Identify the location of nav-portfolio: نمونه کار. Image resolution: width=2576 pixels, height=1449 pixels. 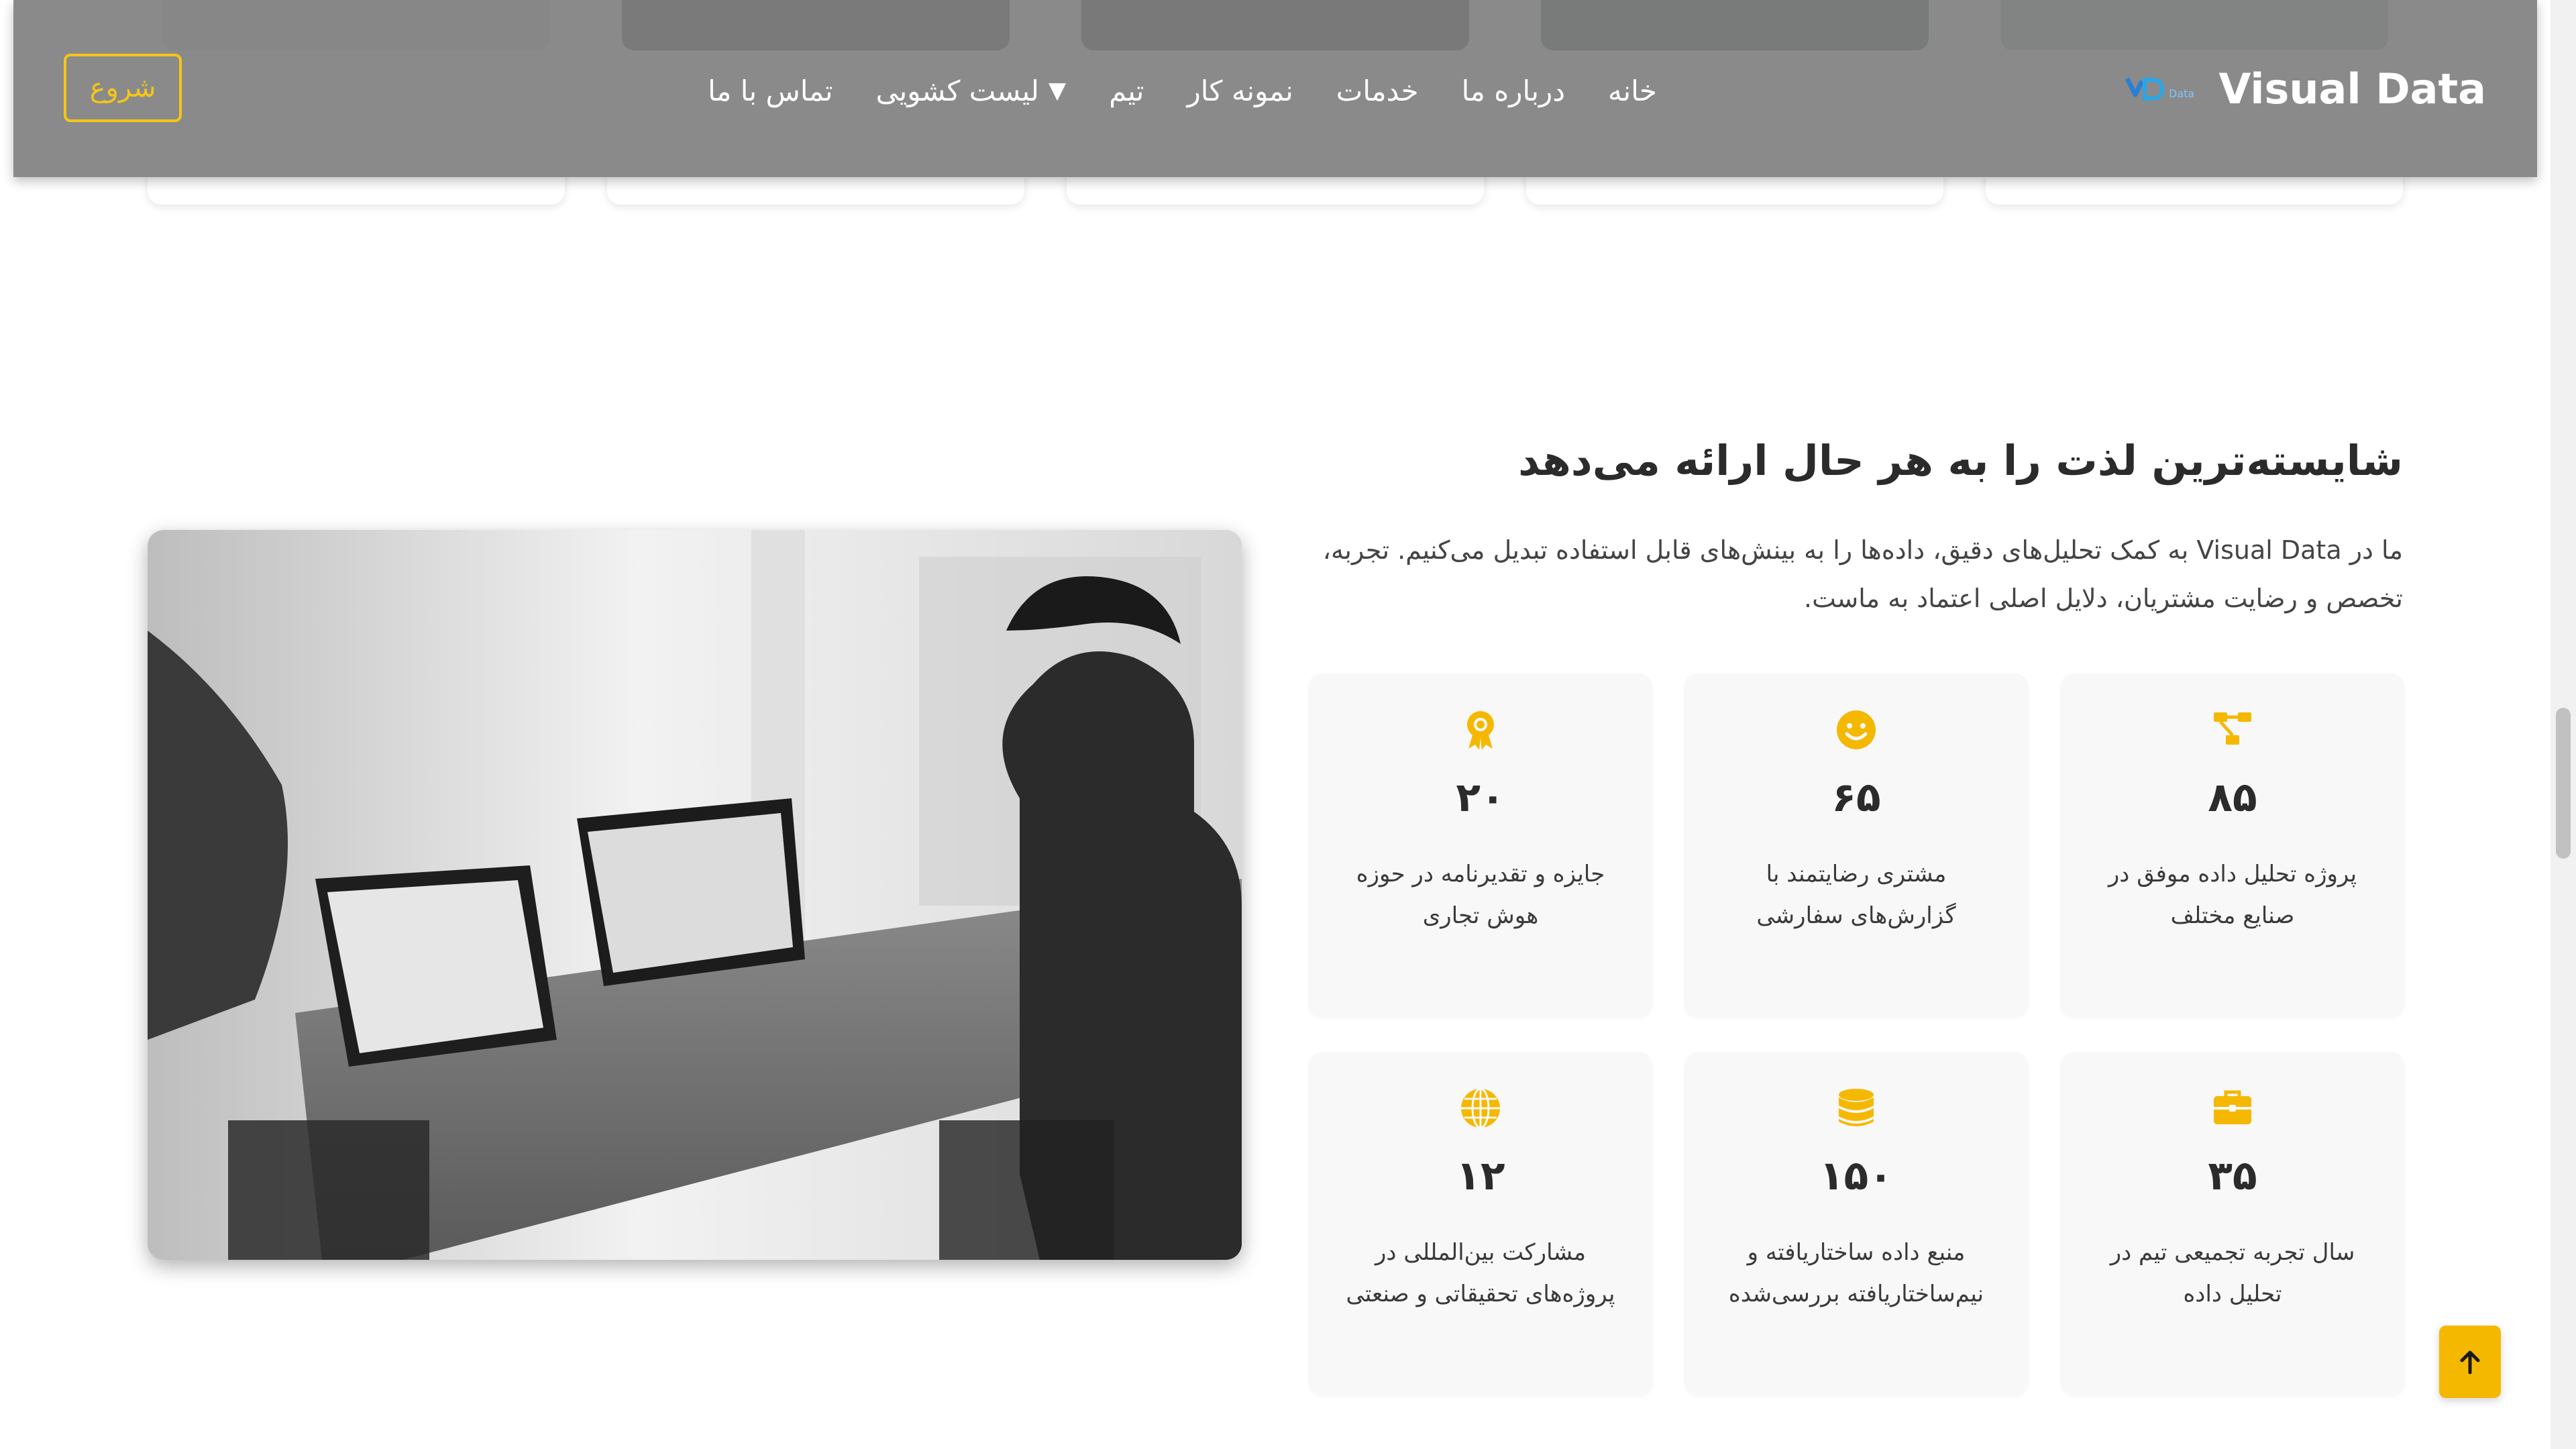
(1240, 90).